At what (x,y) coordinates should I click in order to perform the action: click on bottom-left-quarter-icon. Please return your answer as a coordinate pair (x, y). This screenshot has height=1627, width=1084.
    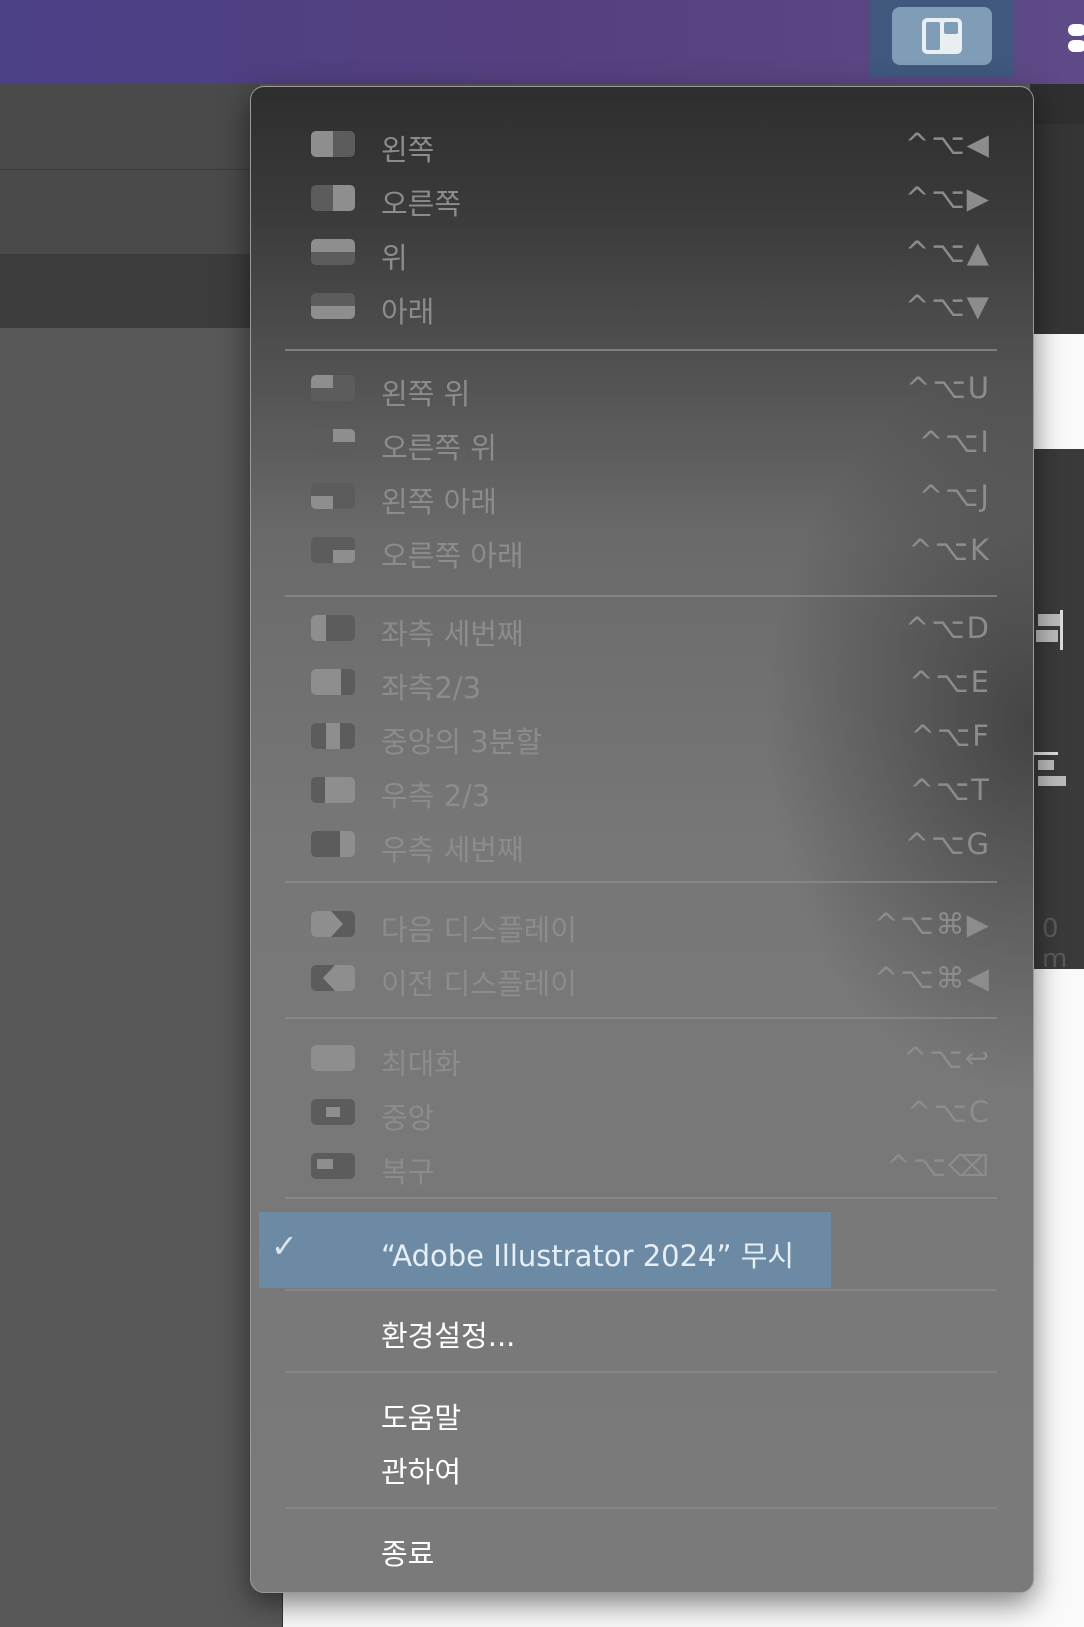
    Looking at the image, I should click on (333, 496).